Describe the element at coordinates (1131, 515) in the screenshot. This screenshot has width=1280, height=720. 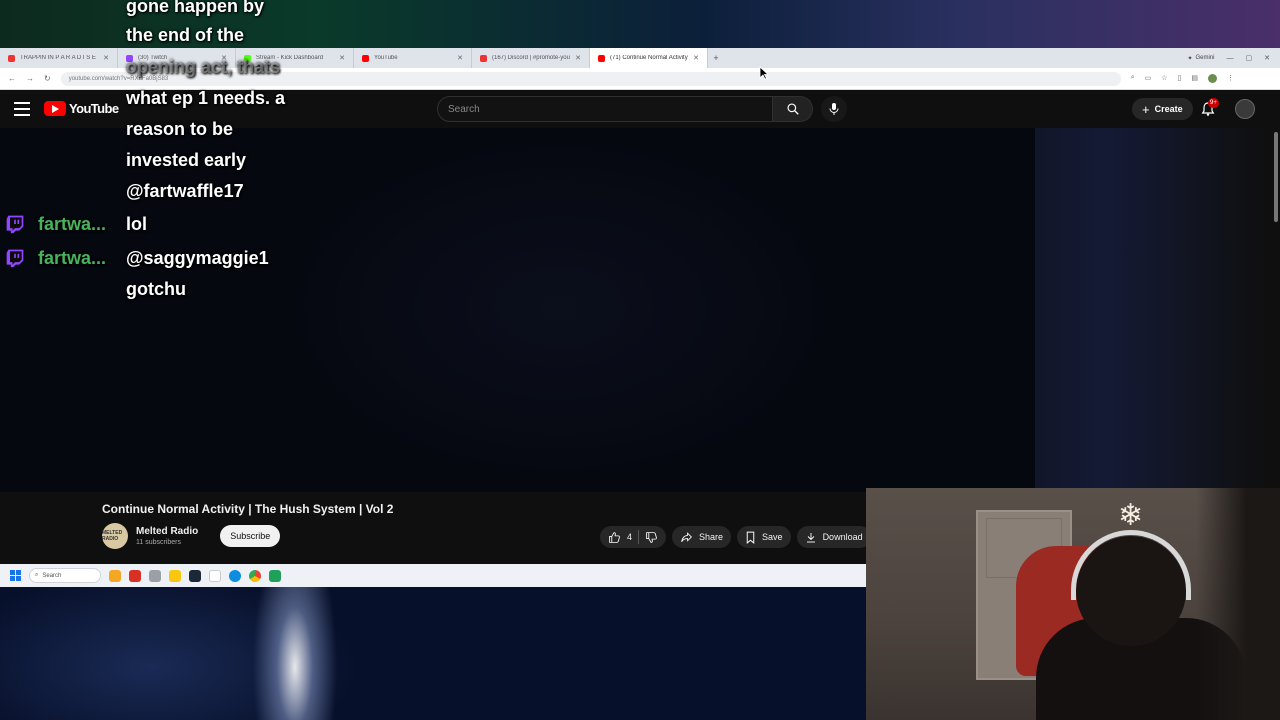
I see `snowflake-icon: ❄` at that location.